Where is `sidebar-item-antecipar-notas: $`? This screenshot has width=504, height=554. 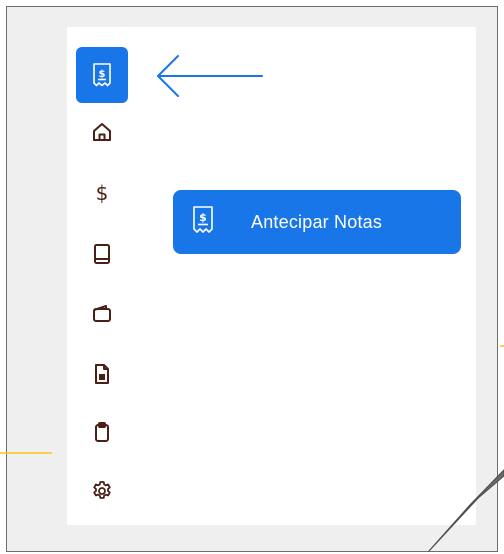 sidebar-item-antecipar-notas: $ is located at coordinates (102, 75).